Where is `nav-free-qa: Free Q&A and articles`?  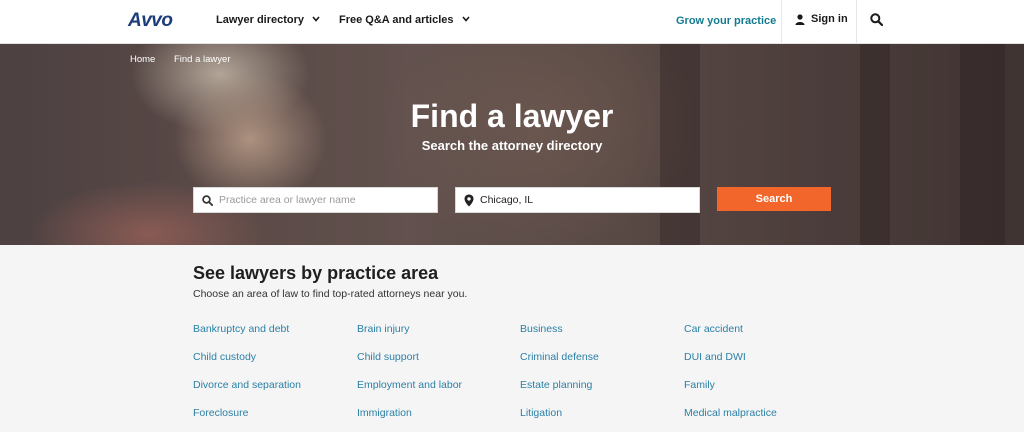 nav-free-qa: Free Q&A and articles is located at coordinates (404, 20).